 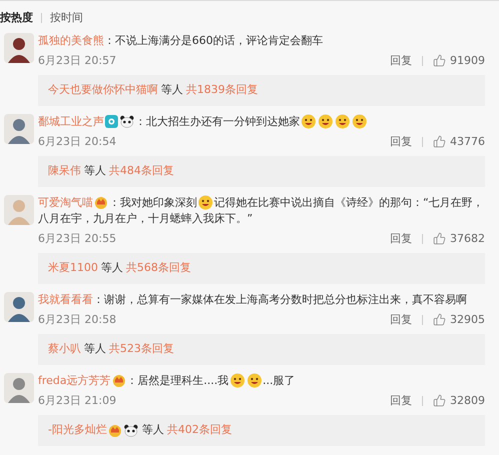 What do you see at coordinates (261, 122) in the screenshot?
I see `comment-text: 鄱城工业之声 ：北大招生办还有一分钟到达她家` at bounding box center [261, 122].